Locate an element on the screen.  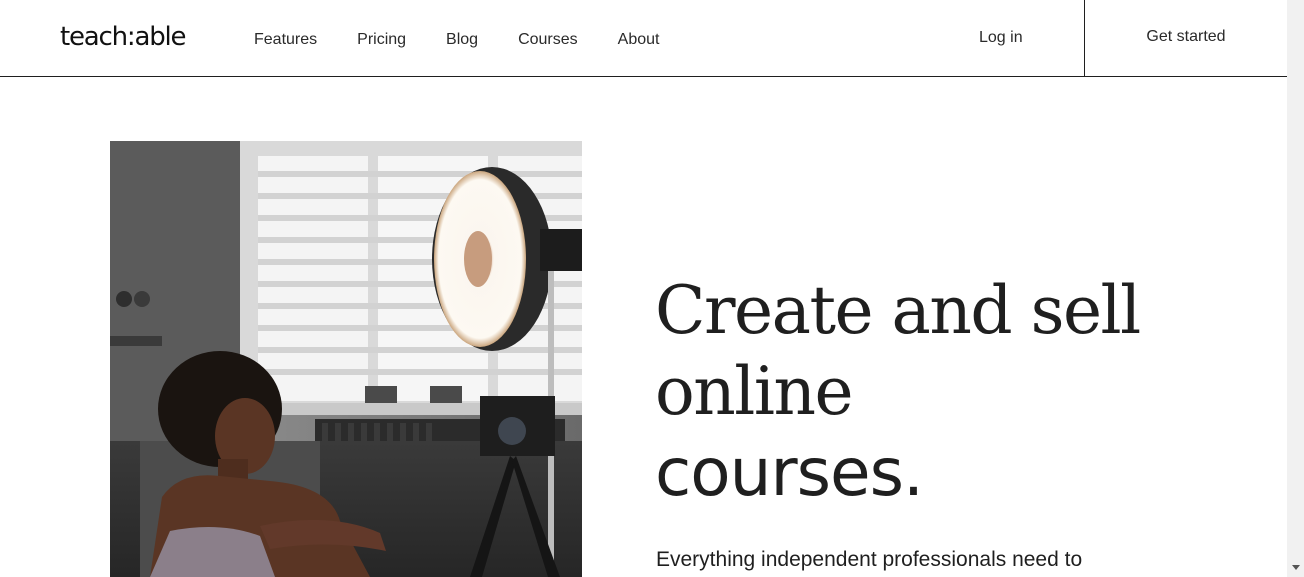
get-started-button: Get started is located at coordinates (1186, 38).